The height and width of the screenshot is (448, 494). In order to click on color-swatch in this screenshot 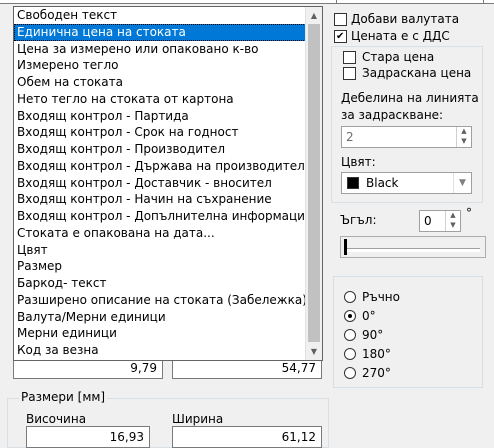, I will do `click(353, 183)`.